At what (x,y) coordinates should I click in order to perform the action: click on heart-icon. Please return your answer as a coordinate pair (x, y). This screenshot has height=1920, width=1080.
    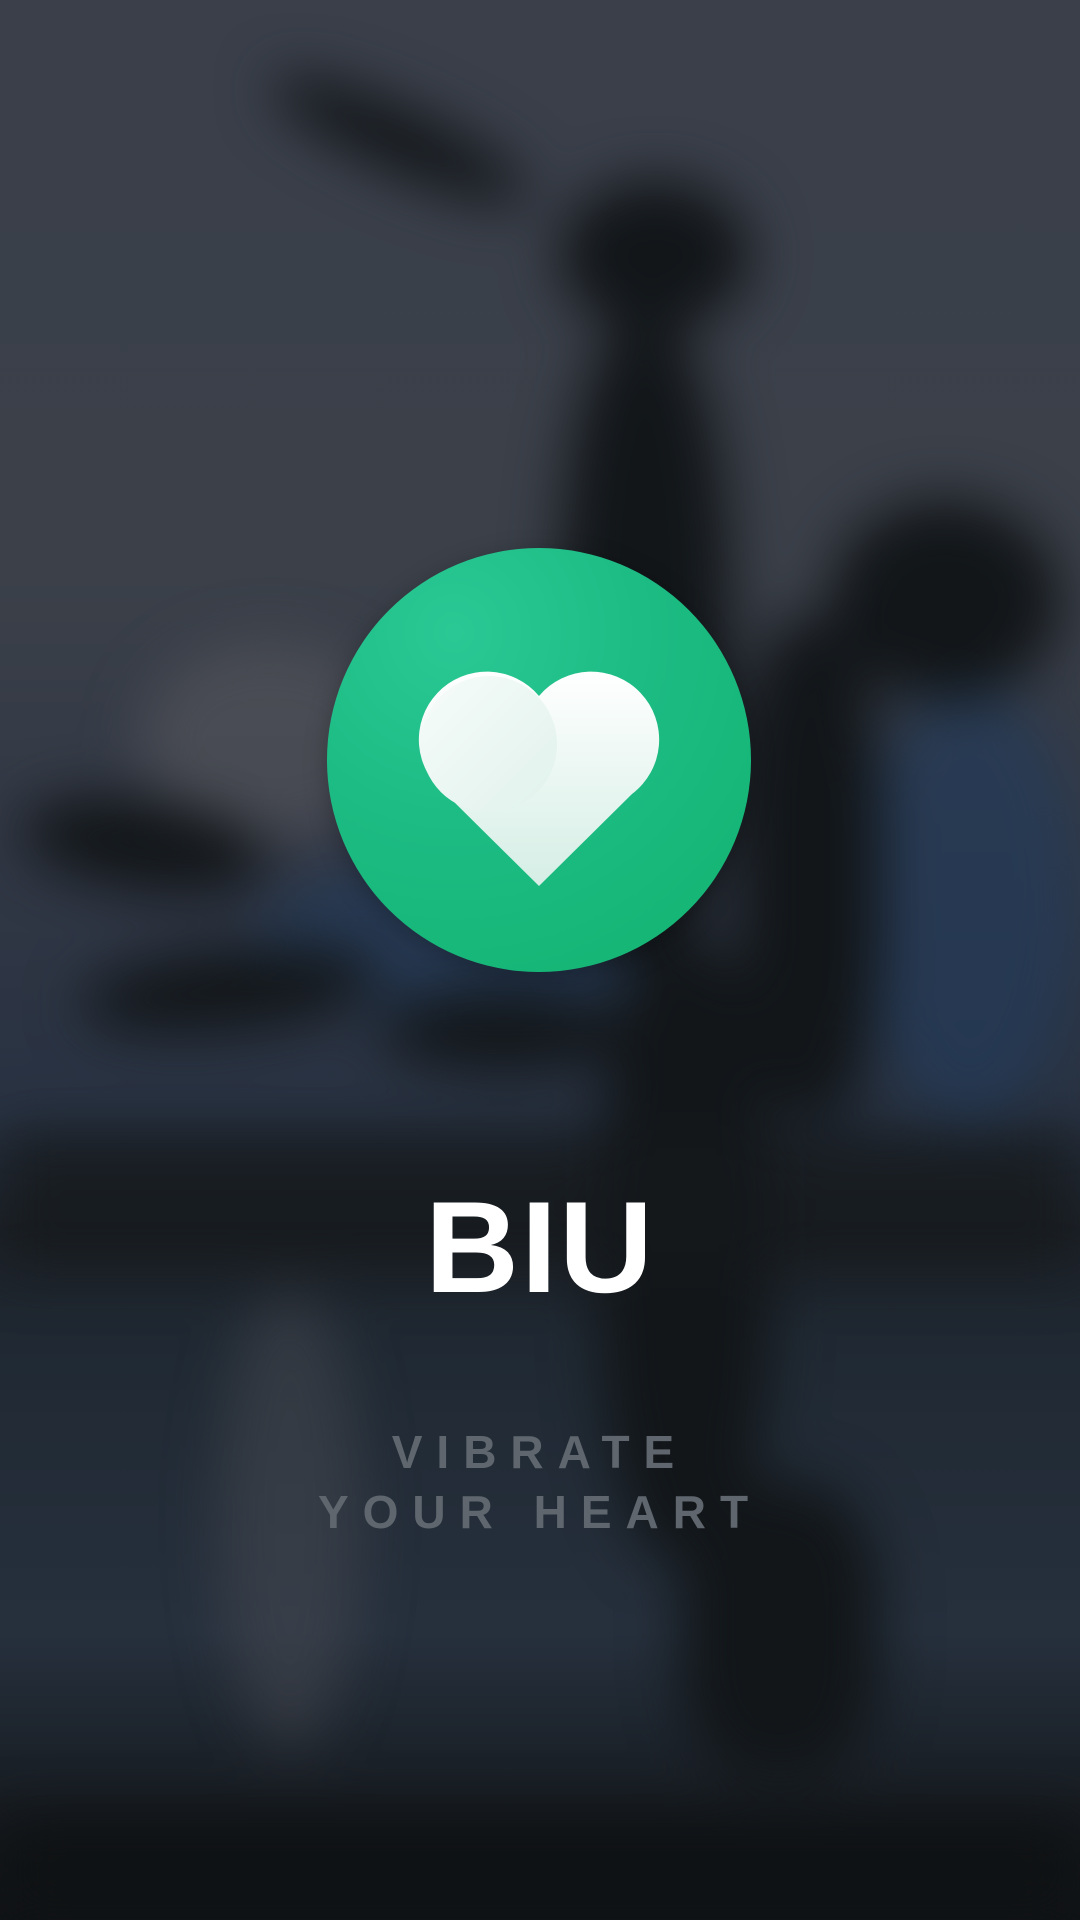
    Looking at the image, I should click on (539, 778).